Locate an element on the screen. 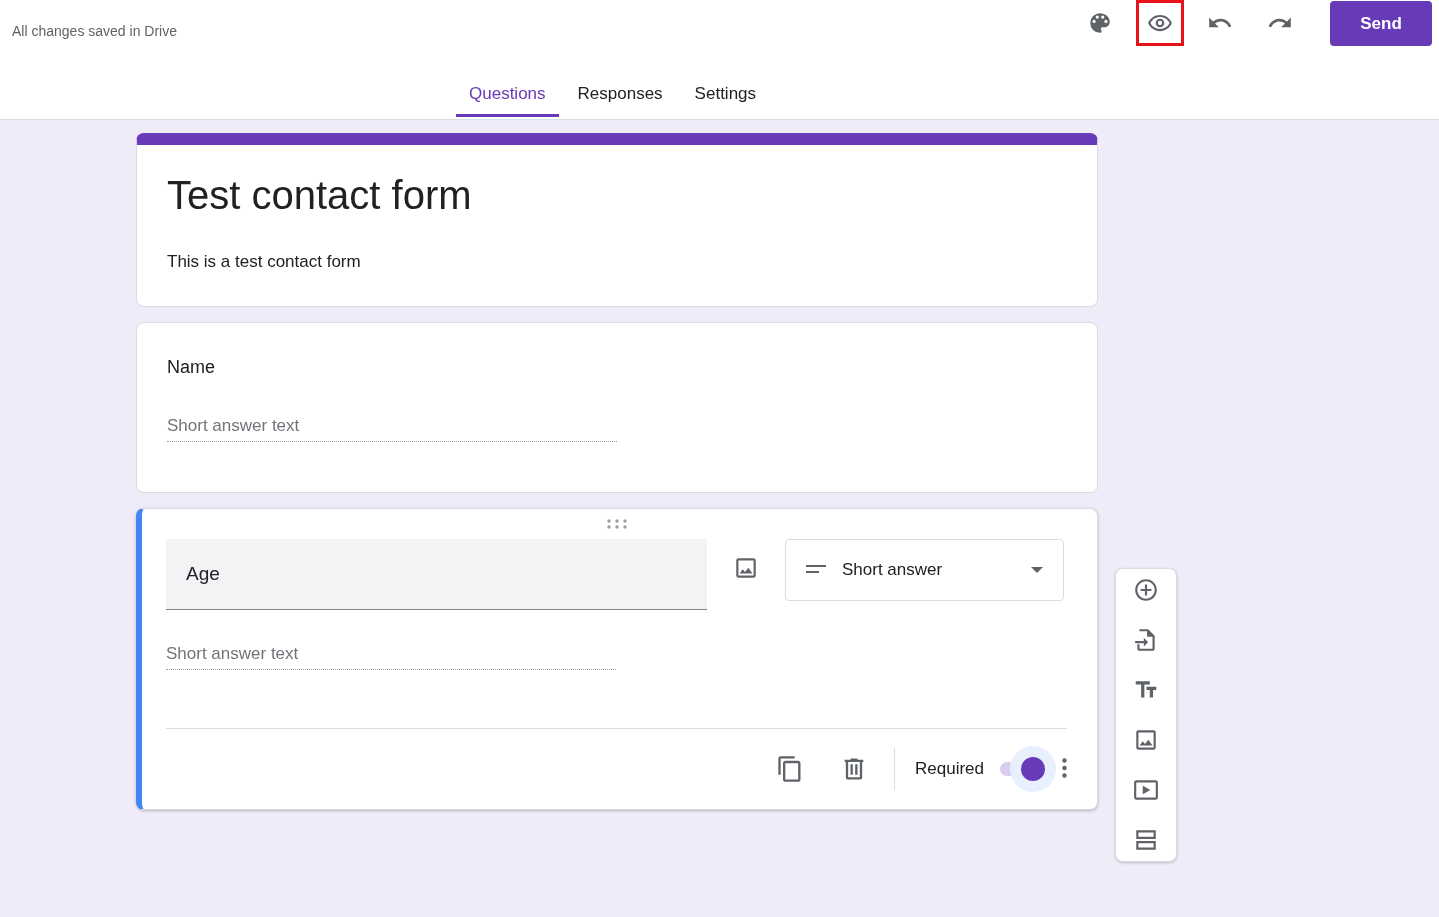 This screenshot has height=917, width=1439. duplicate-button is located at coordinates (790, 769).